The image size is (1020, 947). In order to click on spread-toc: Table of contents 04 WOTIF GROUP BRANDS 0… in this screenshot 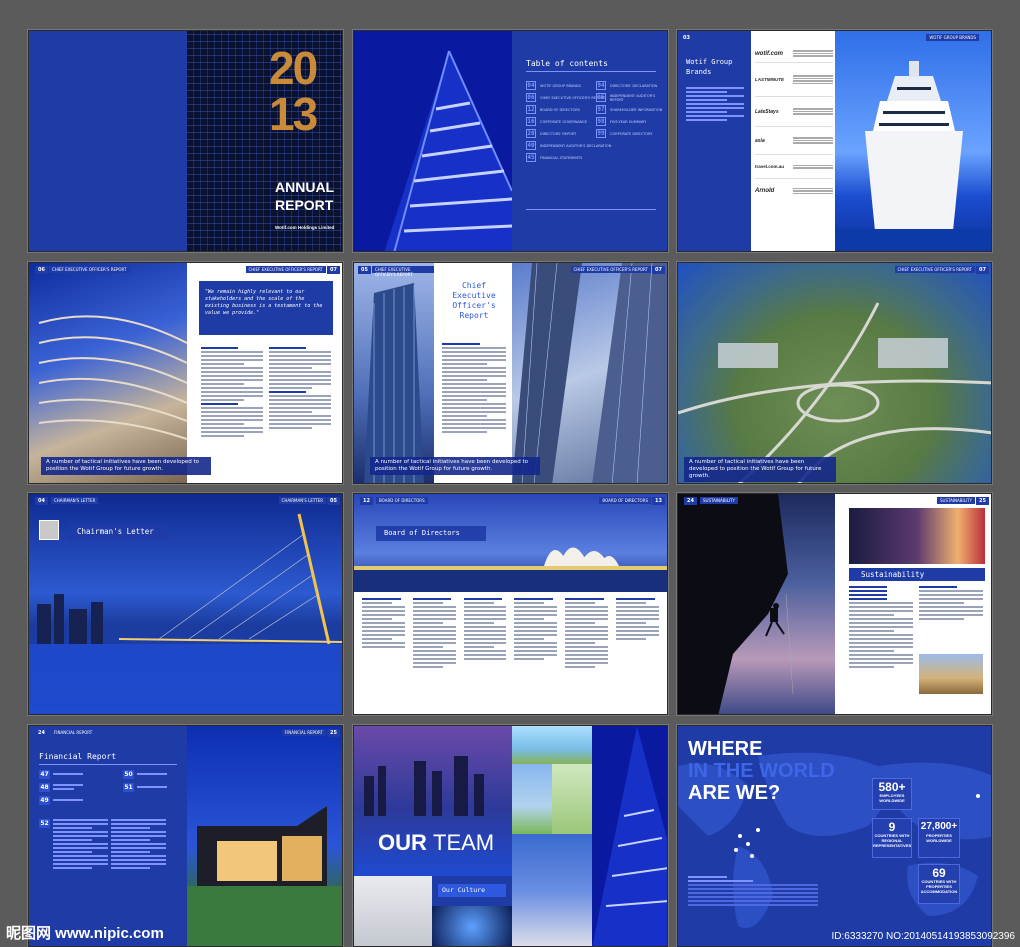, I will do `click(510, 141)`.